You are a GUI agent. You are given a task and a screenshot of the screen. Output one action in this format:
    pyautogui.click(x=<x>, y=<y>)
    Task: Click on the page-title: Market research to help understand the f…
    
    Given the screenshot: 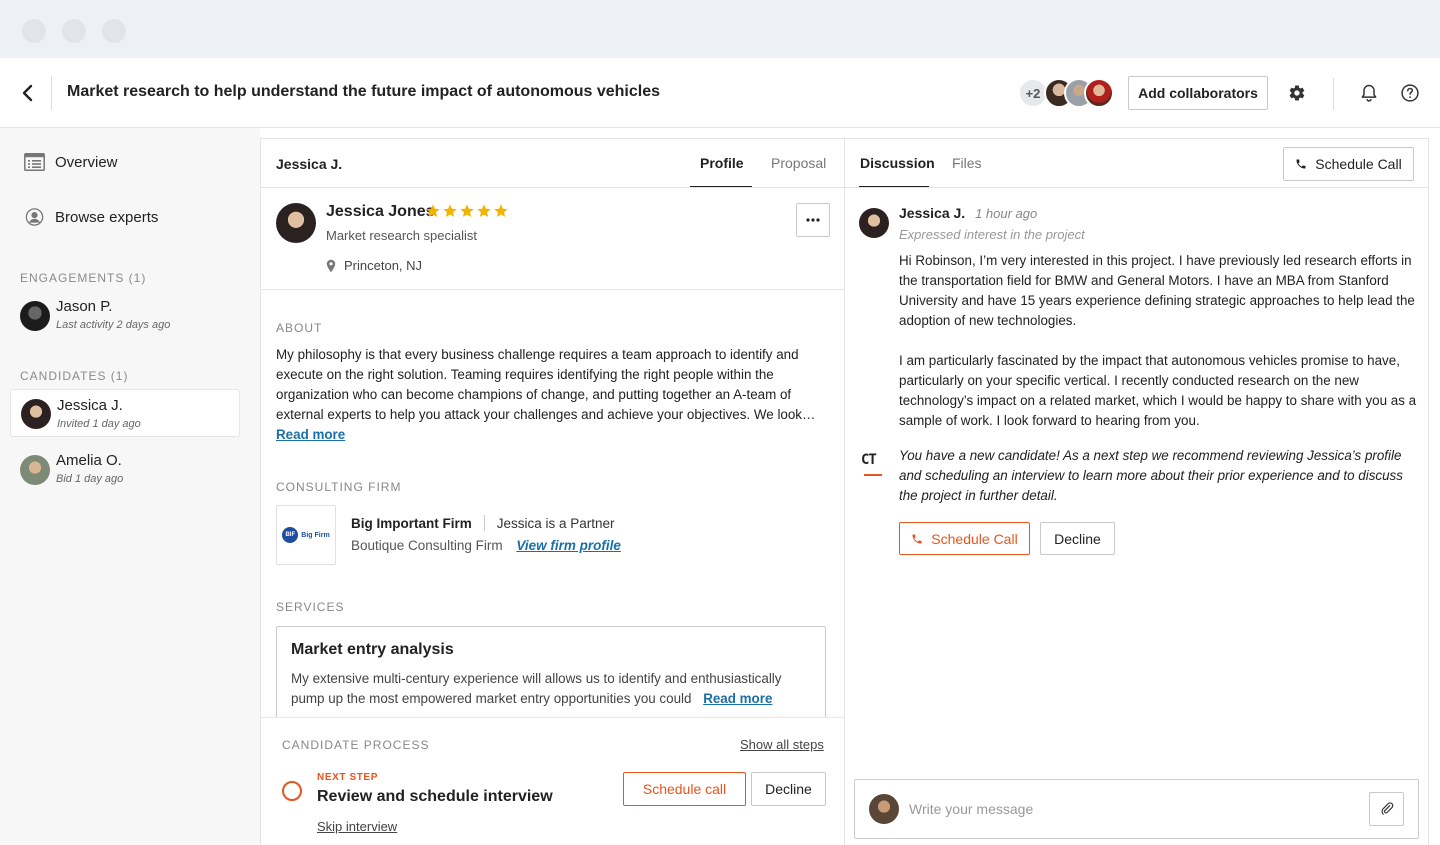 What is the action you would take?
    pyautogui.click(x=364, y=91)
    